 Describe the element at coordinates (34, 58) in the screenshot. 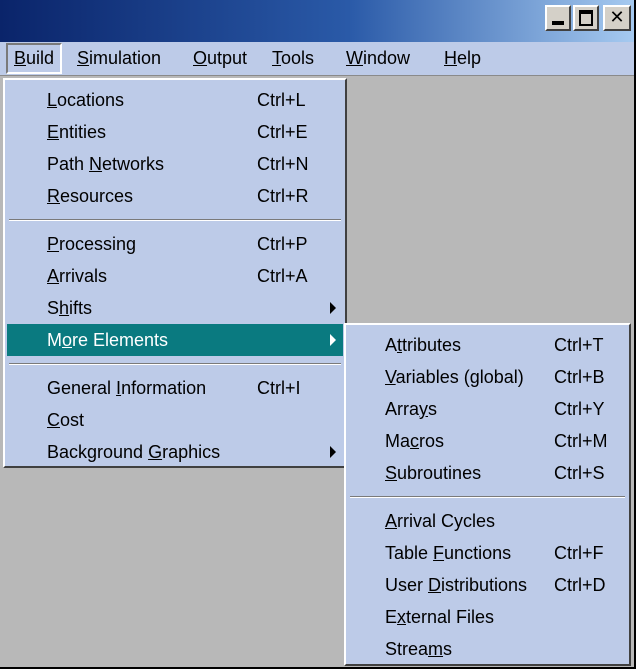

I see `menu-build: Build` at that location.